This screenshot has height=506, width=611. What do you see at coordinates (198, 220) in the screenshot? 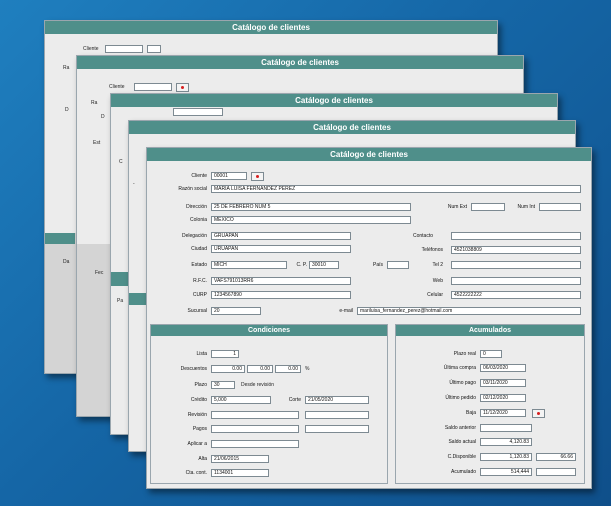
I see `colonia-label: Colonia` at bounding box center [198, 220].